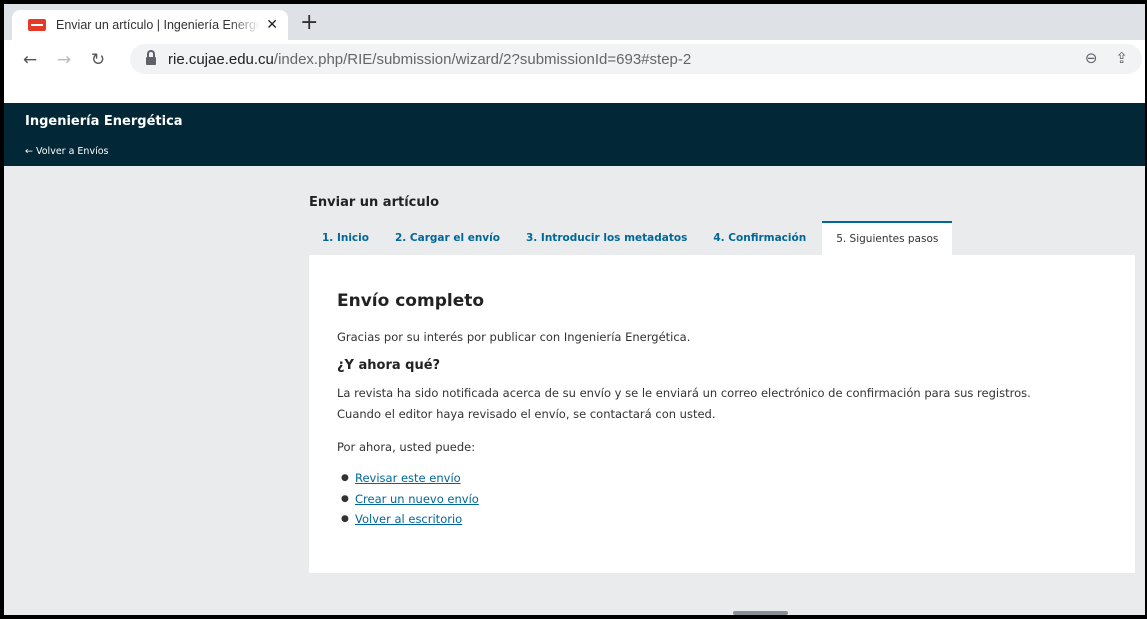 The image size is (1147, 619). Describe the element at coordinates (389, 365) in the screenshot. I see `next-steps-heading: ¿Y ahora qué?` at that location.